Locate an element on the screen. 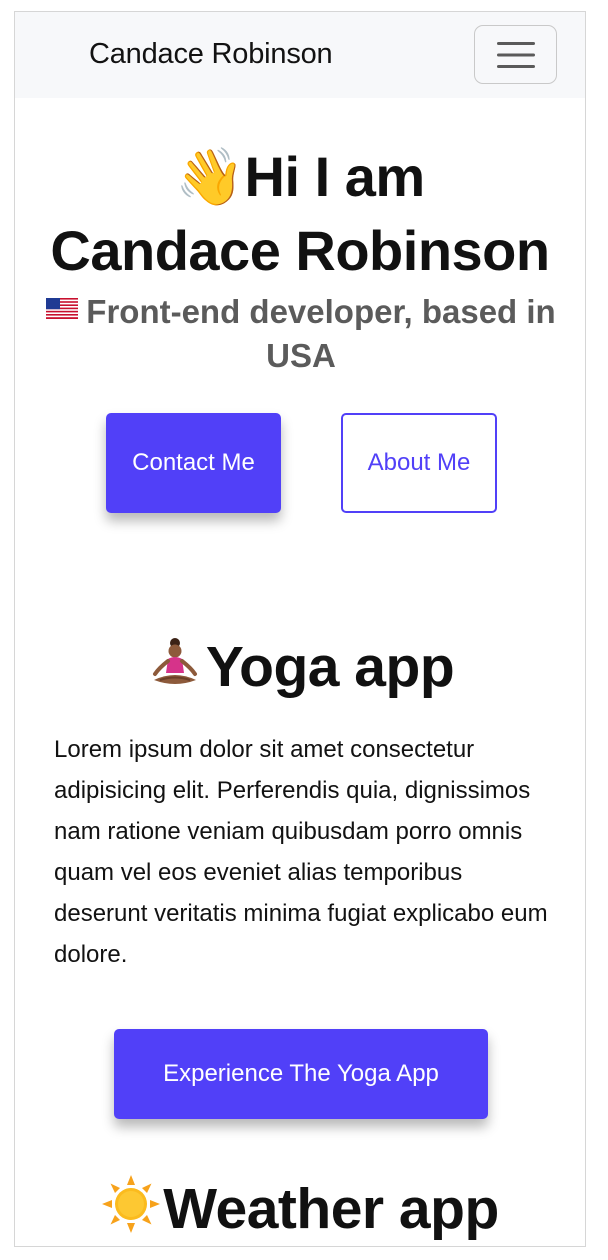 The height and width of the screenshot is (1260, 608). sun-icon is located at coordinates (131, 1204).